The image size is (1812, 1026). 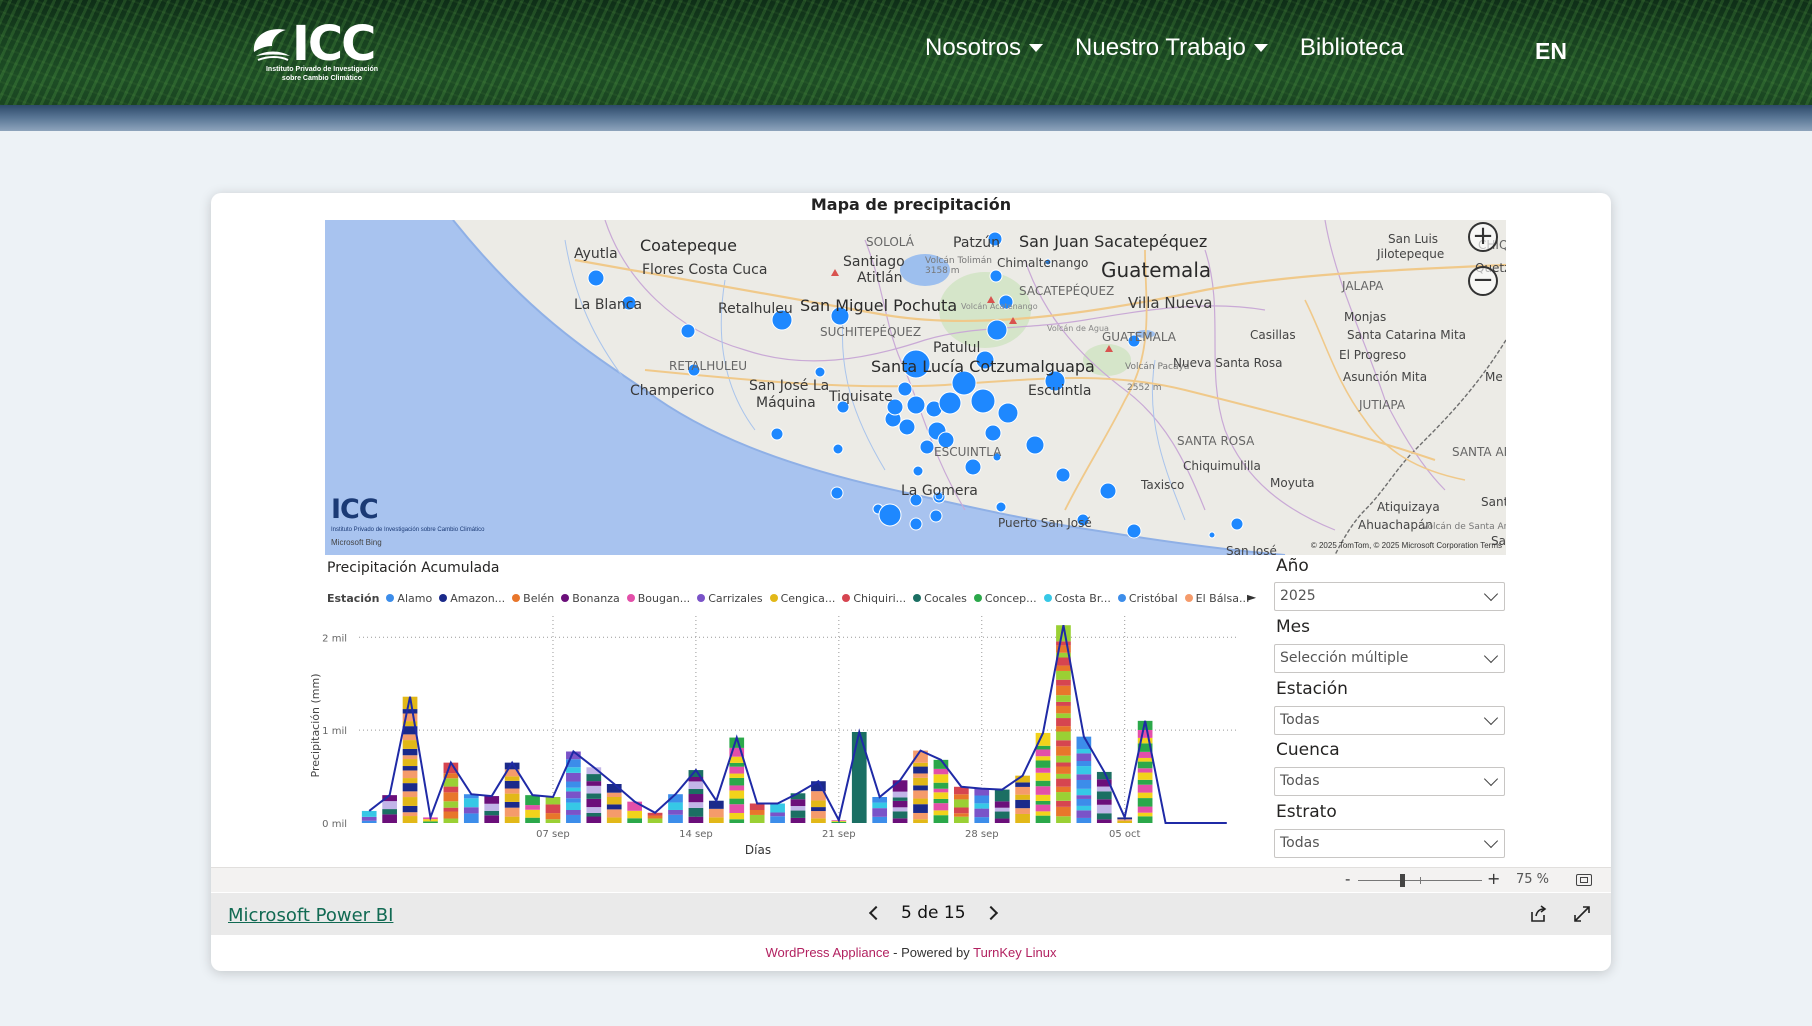 I want to click on slicer-mes-value: Selección múltiple, so click(x=1344, y=658).